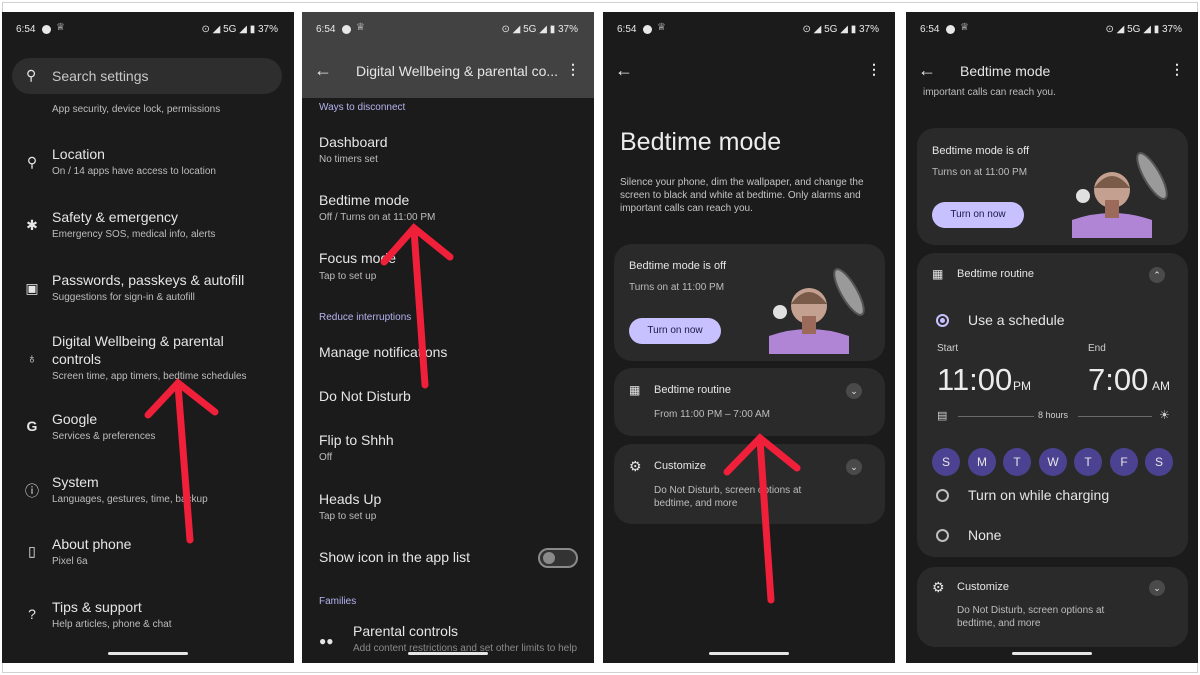 The image size is (1200, 675). Describe the element at coordinates (32, 614) in the screenshot. I see `help-icon: ?` at that location.